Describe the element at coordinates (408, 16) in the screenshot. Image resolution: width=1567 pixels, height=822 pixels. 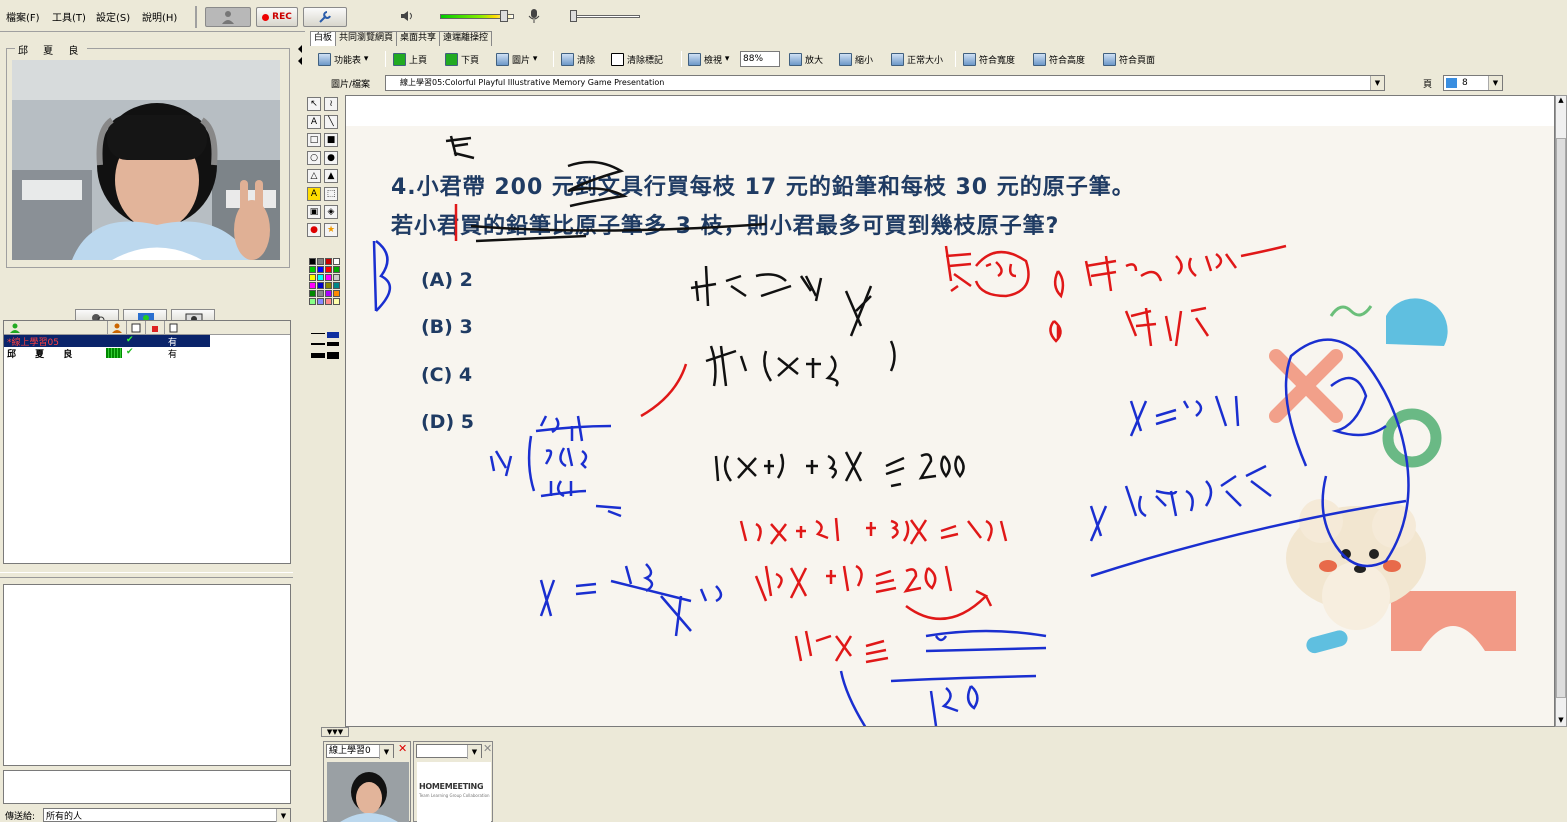
I see `speaker-icon` at that location.